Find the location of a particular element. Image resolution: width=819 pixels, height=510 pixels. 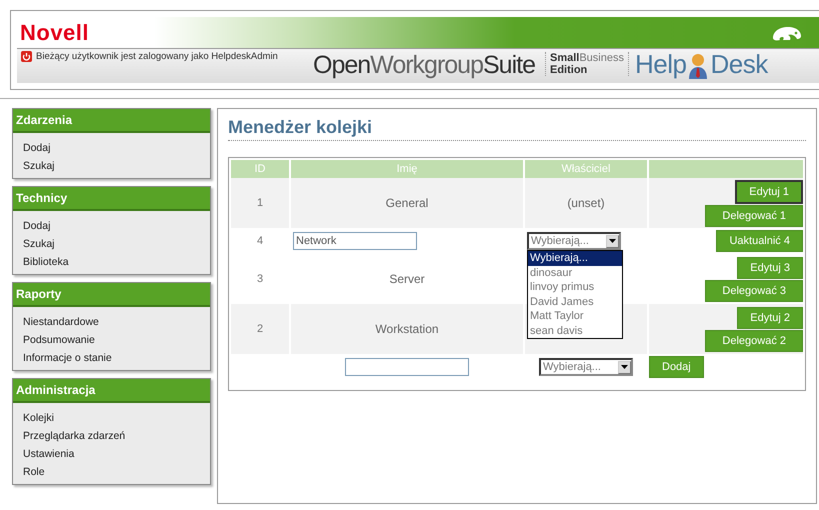

menu-link: Podsumowanie is located at coordinates (59, 340).